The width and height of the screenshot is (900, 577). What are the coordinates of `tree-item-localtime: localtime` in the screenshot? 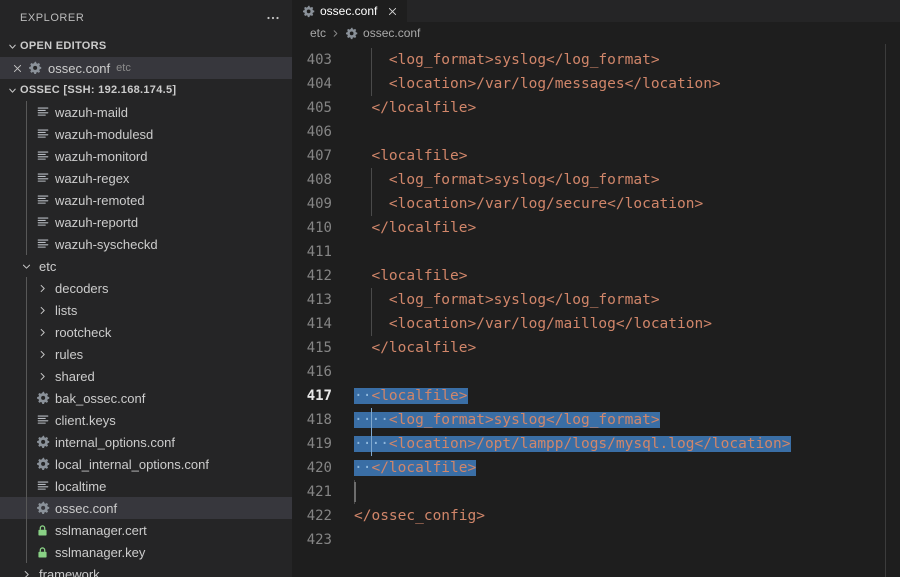 It's located at (146, 486).